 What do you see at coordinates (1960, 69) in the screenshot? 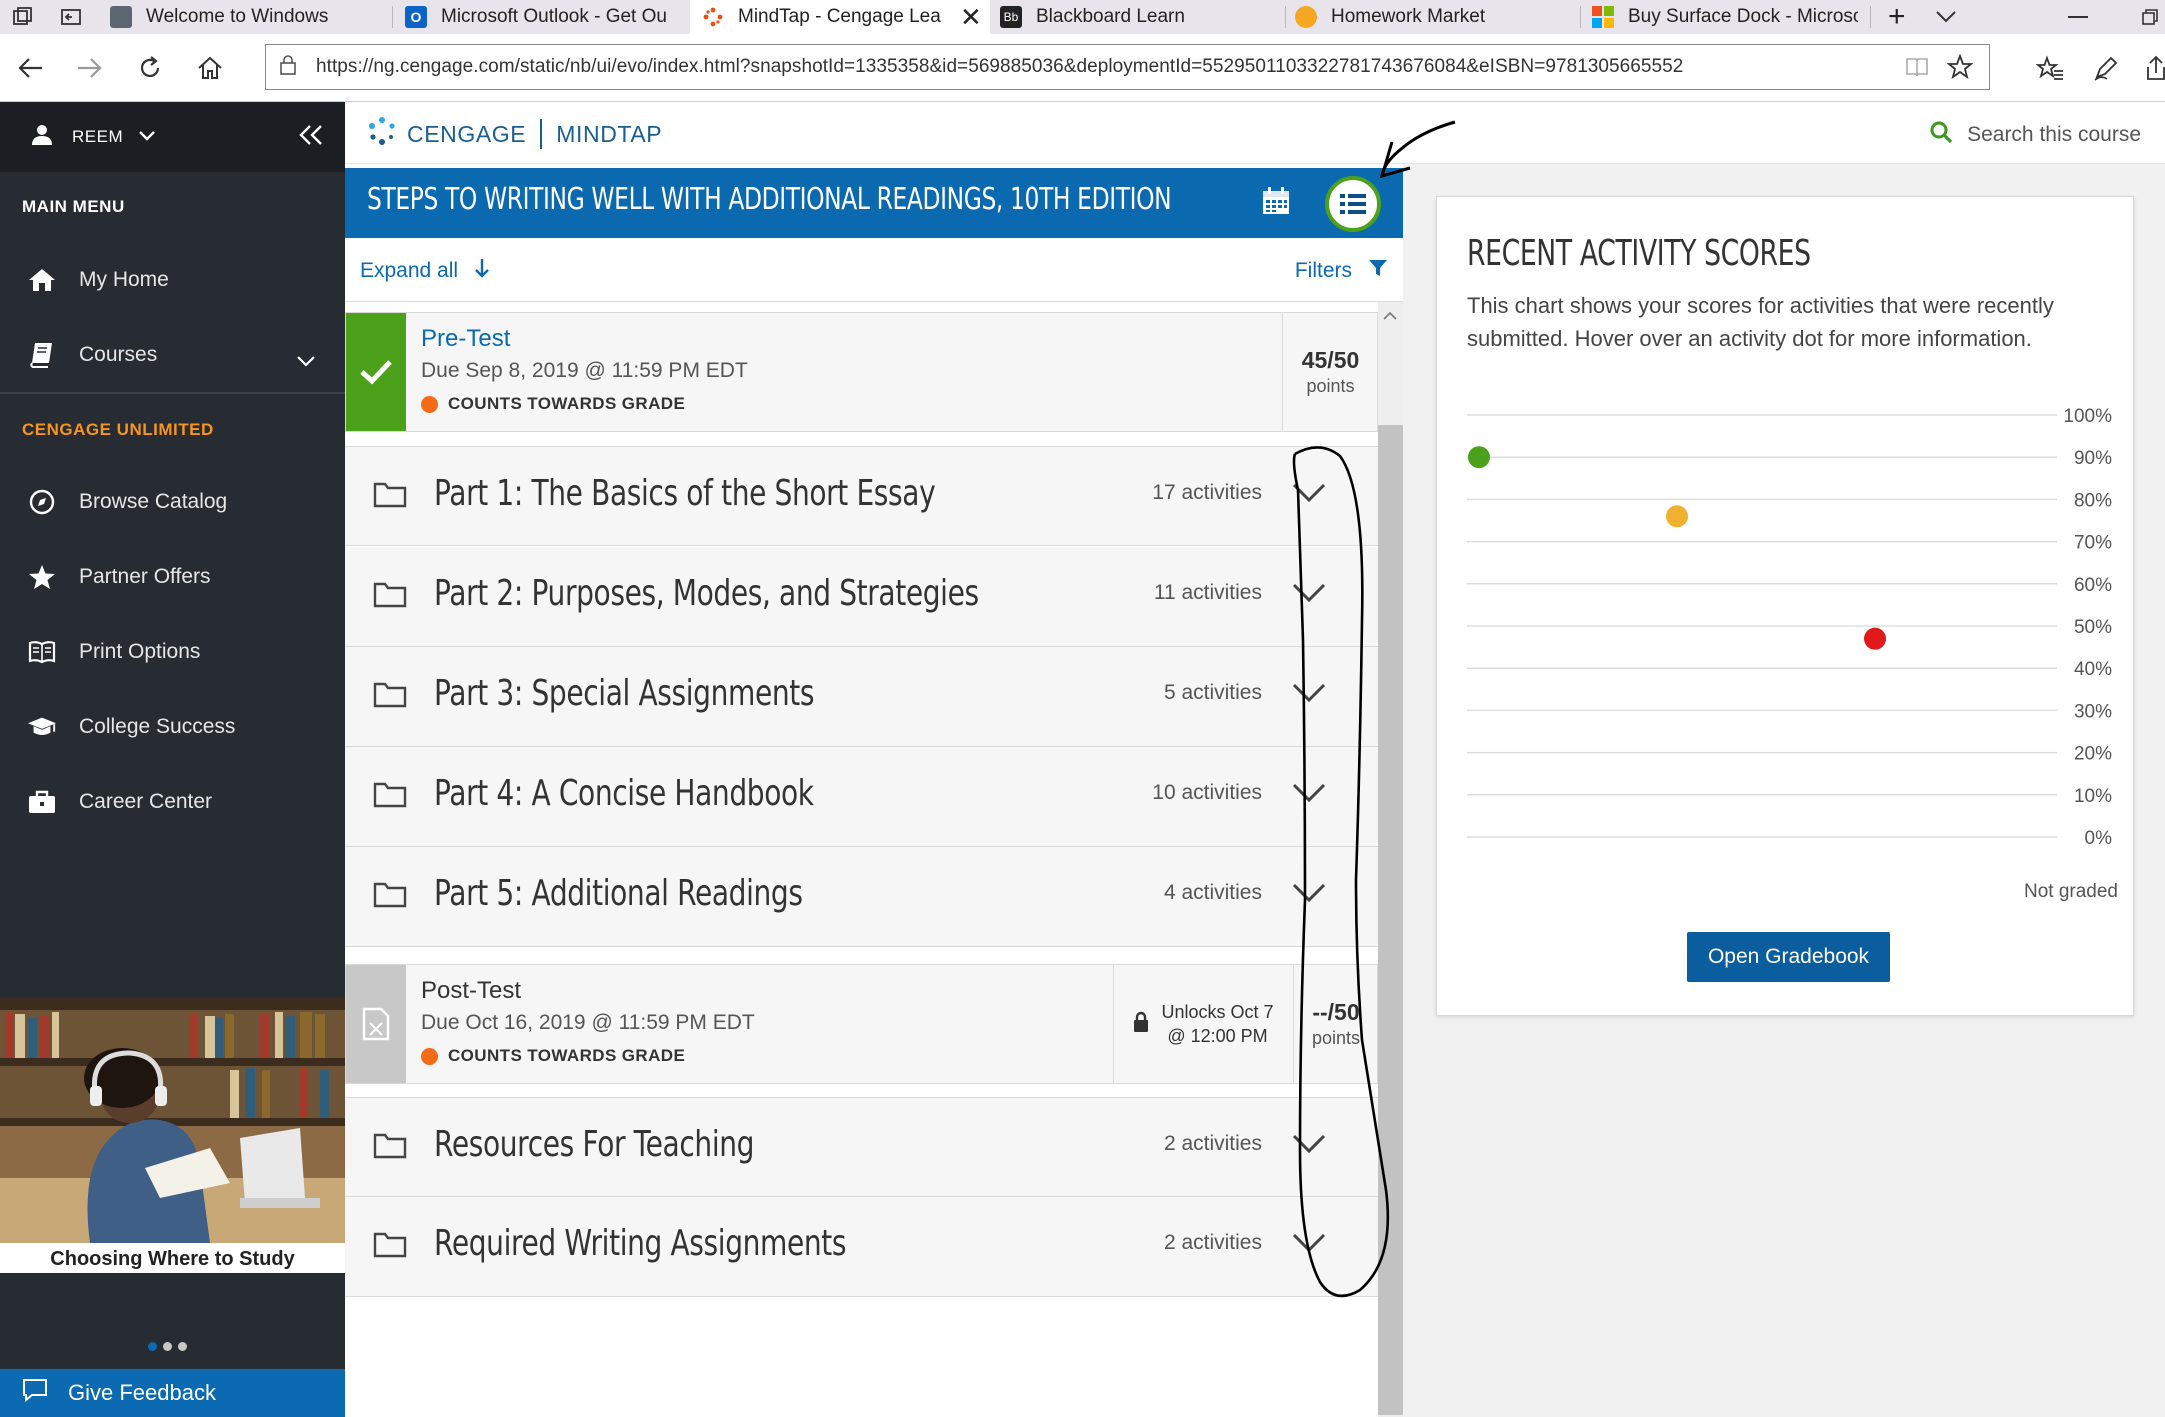
I see `favorite-star-icon` at bounding box center [1960, 69].